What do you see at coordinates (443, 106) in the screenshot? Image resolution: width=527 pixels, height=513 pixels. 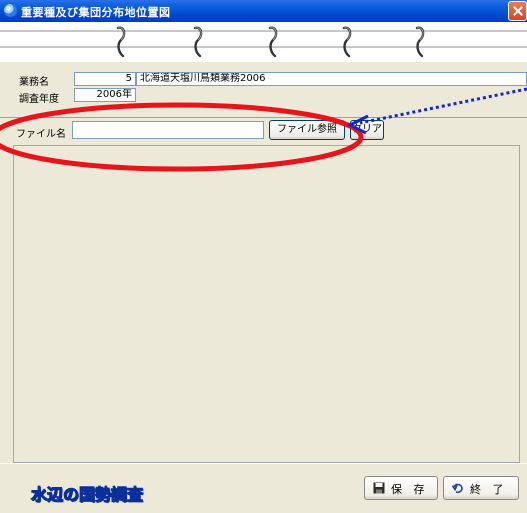 I see `pointer-arrow-line` at bounding box center [443, 106].